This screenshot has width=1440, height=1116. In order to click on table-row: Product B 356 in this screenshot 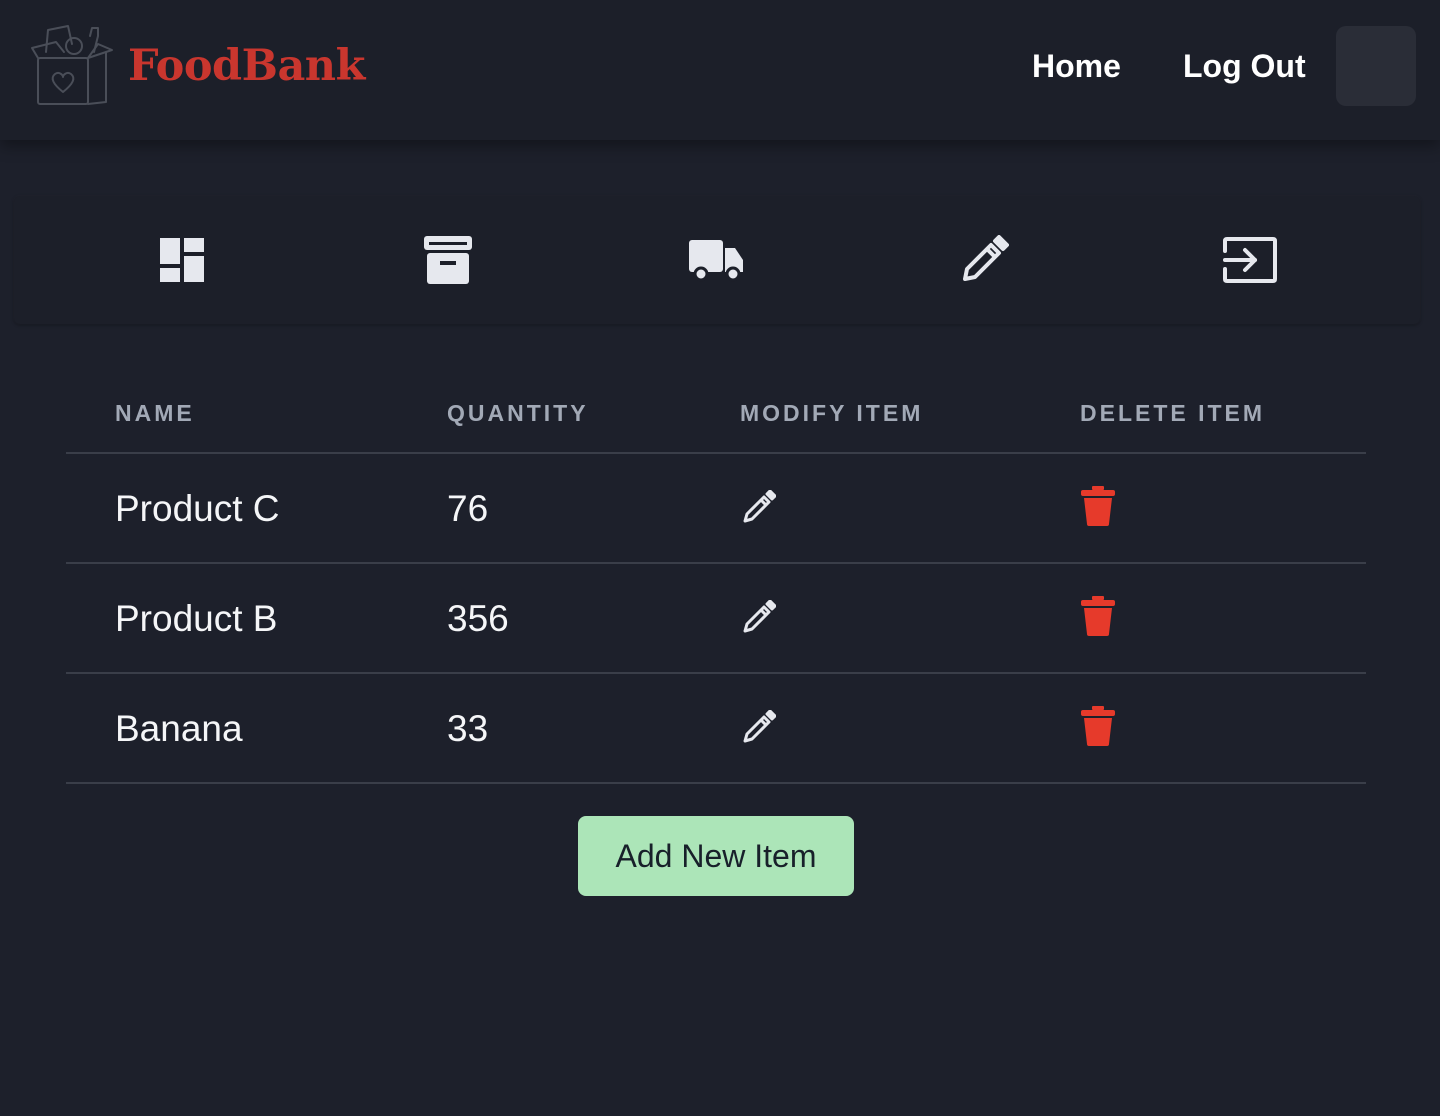, I will do `click(716, 619)`.